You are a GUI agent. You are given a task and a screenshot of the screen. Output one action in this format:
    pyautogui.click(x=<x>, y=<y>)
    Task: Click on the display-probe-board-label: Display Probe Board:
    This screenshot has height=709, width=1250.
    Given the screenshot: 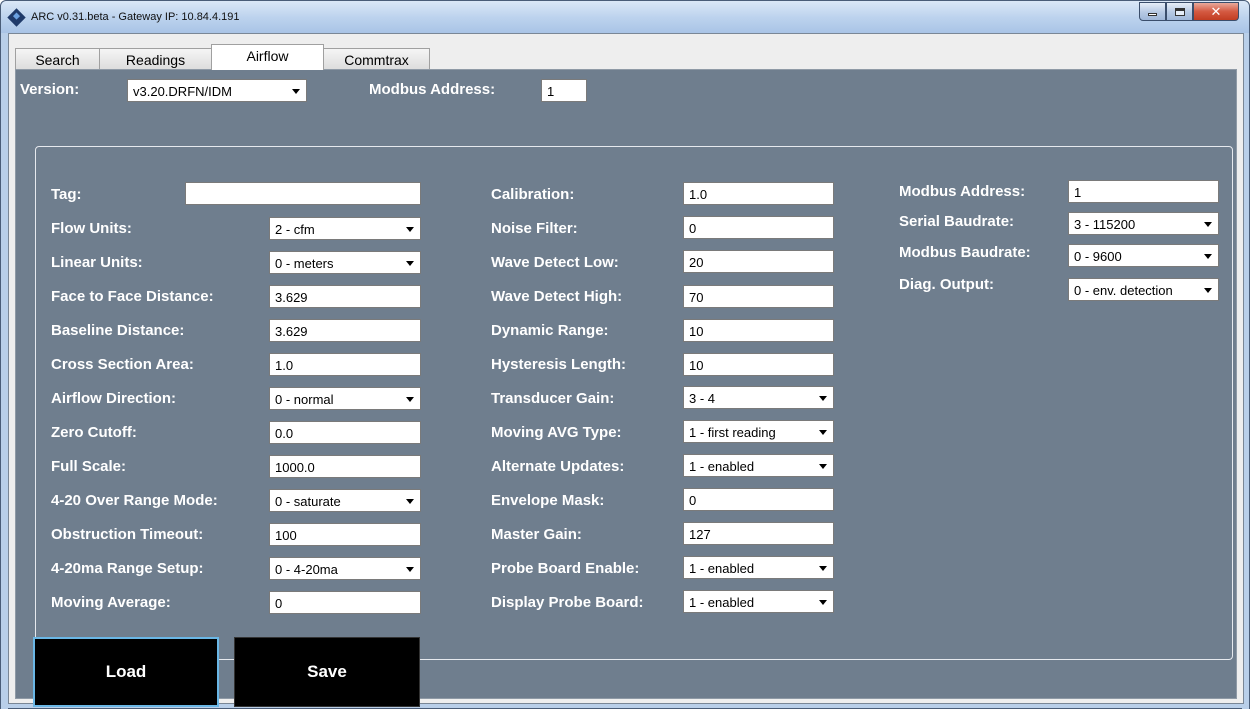 What is the action you would take?
    pyautogui.click(x=567, y=602)
    